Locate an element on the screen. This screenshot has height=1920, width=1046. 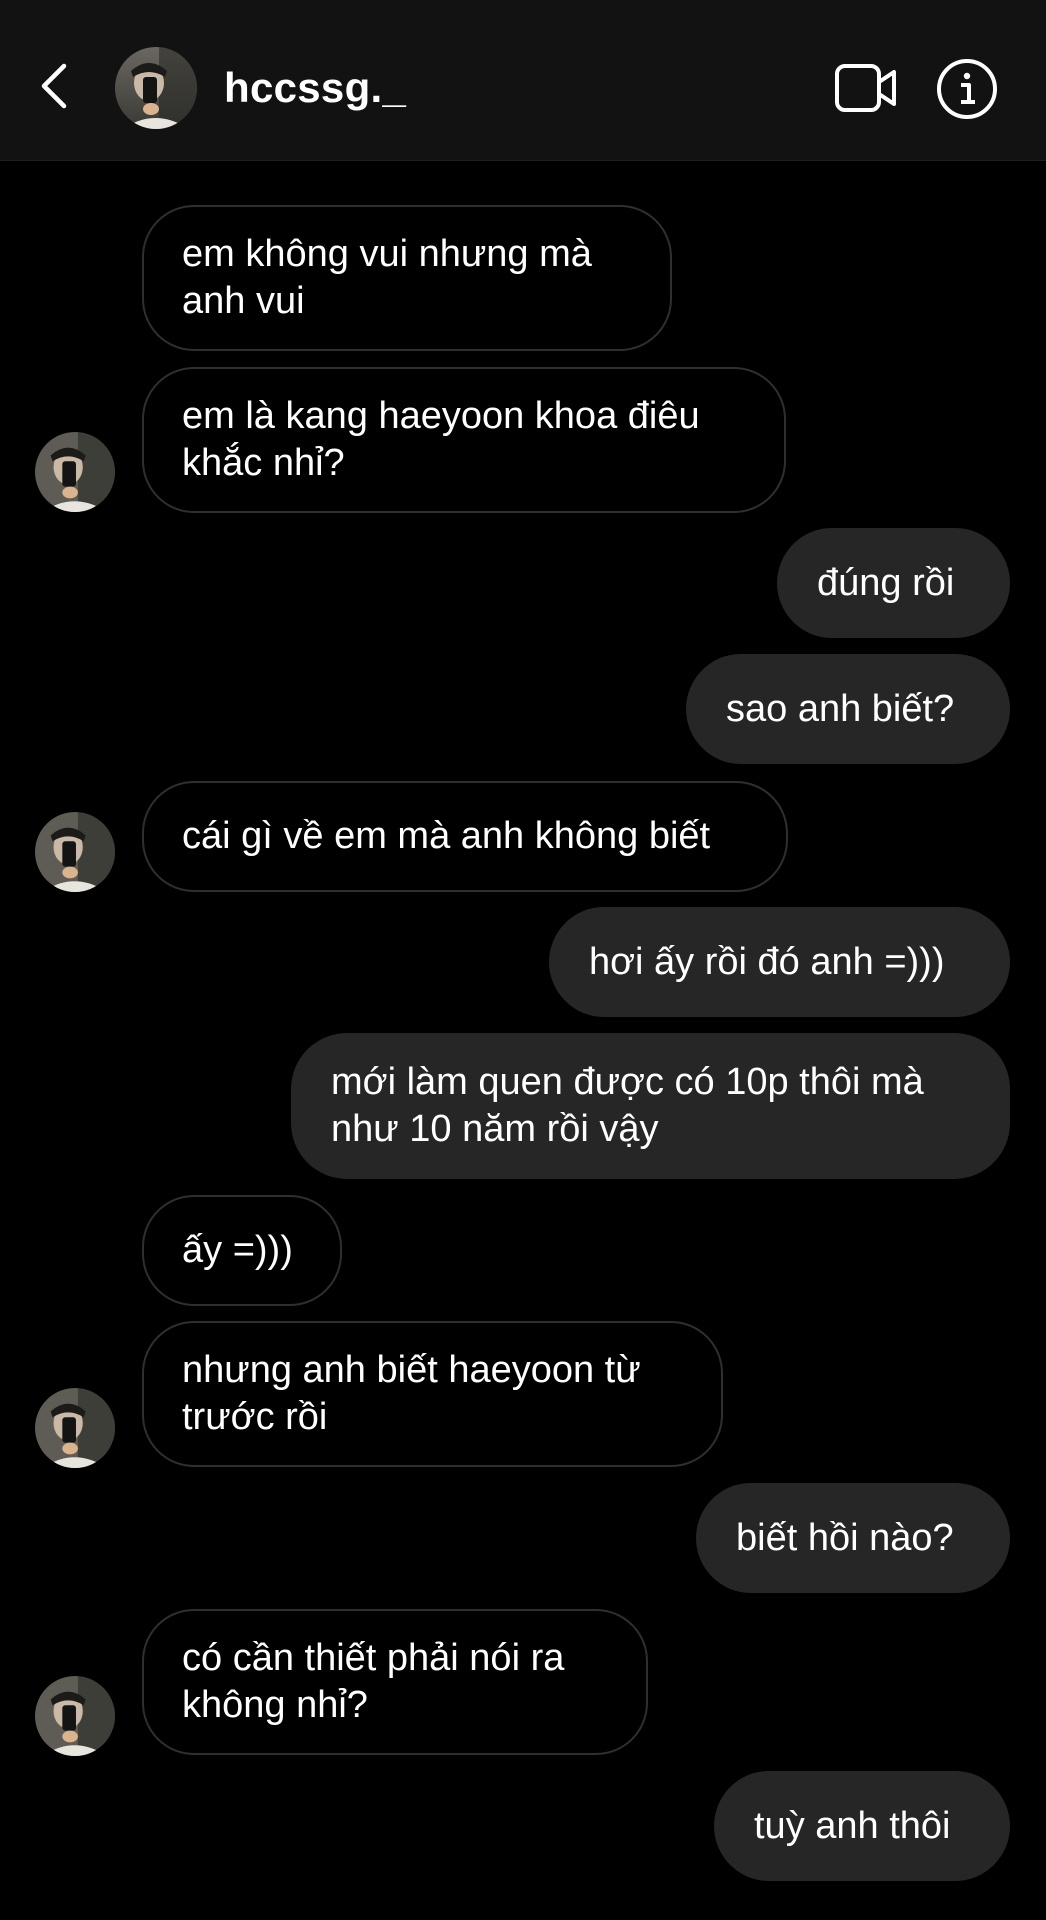
message-text: em là kang haeyoon khoa điêu khắc nhỉ? is located at coordinates (441, 439).